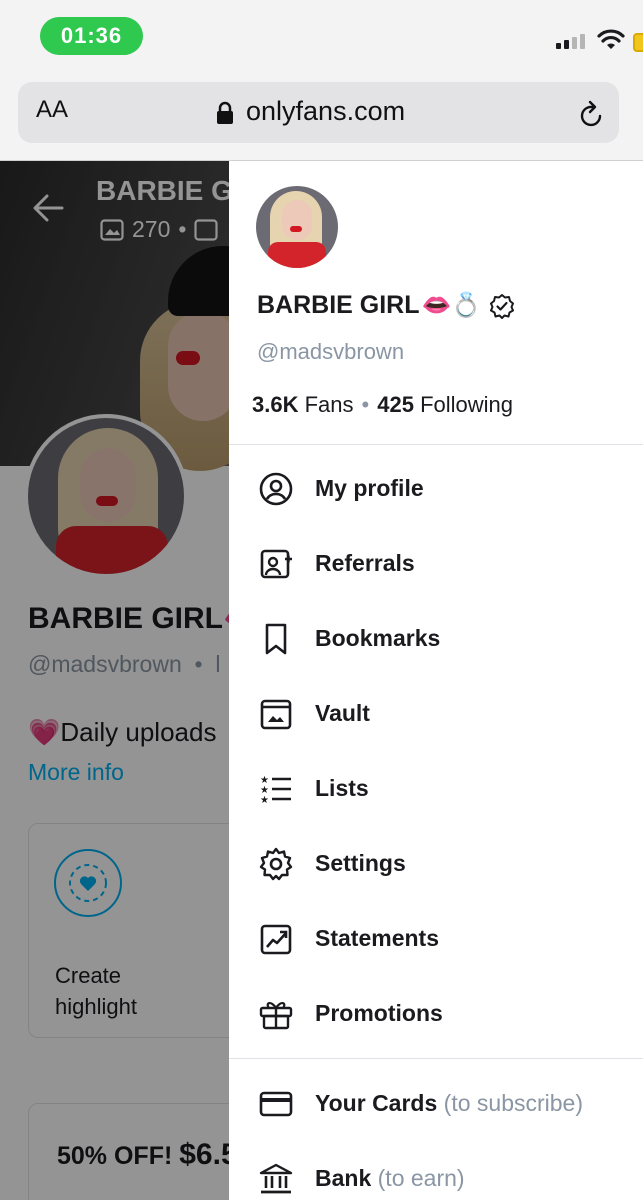 This screenshot has height=1200, width=643. What do you see at coordinates (365, 563) in the screenshot?
I see `menu-label: Referrals` at bounding box center [365, 563].